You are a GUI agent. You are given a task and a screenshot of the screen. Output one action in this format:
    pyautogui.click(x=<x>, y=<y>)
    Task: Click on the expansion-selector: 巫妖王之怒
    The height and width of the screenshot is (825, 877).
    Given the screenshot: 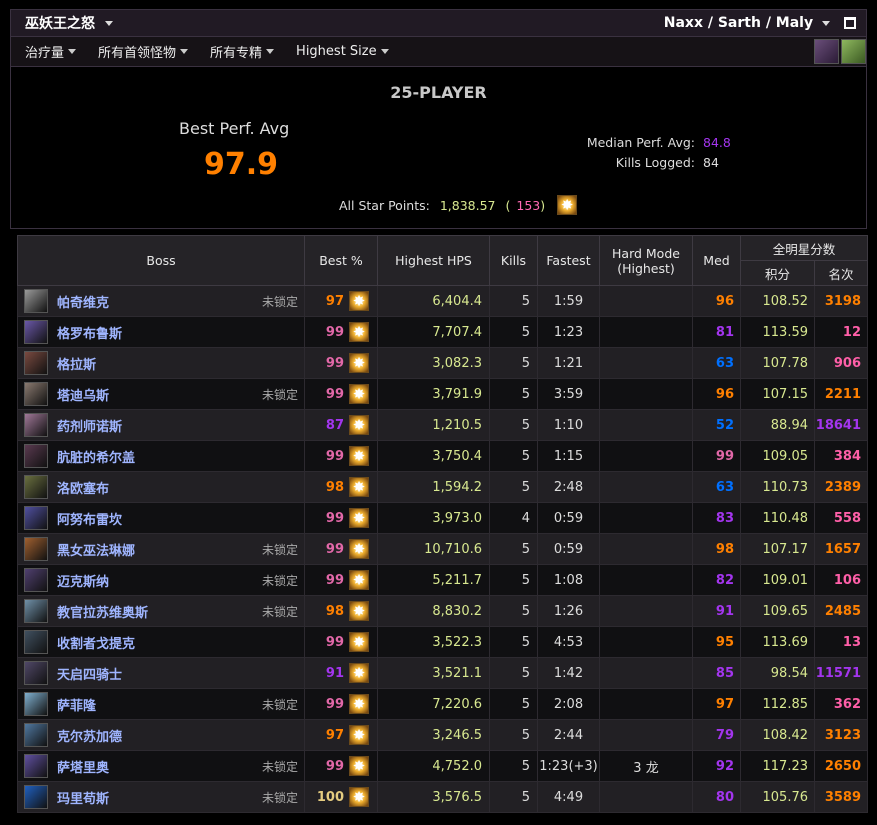 What is the action you would take?
    pyautogui.click(x=69, y=23)
    